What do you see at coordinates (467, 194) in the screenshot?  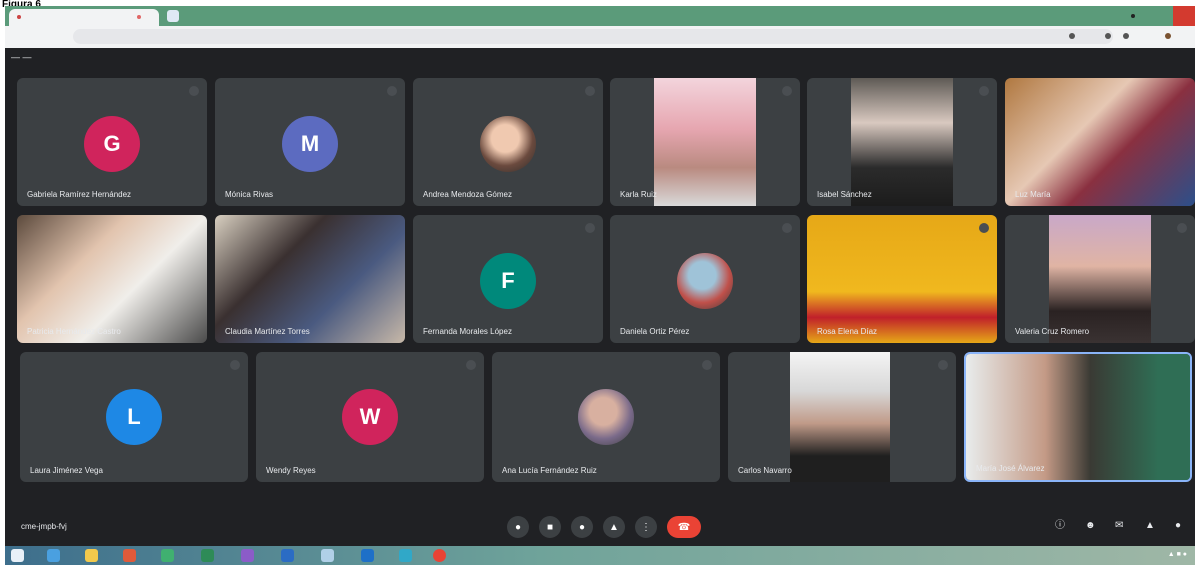 I see `participant-name: Andrea Mendoza Gómez` at bounding box center [467, 194].